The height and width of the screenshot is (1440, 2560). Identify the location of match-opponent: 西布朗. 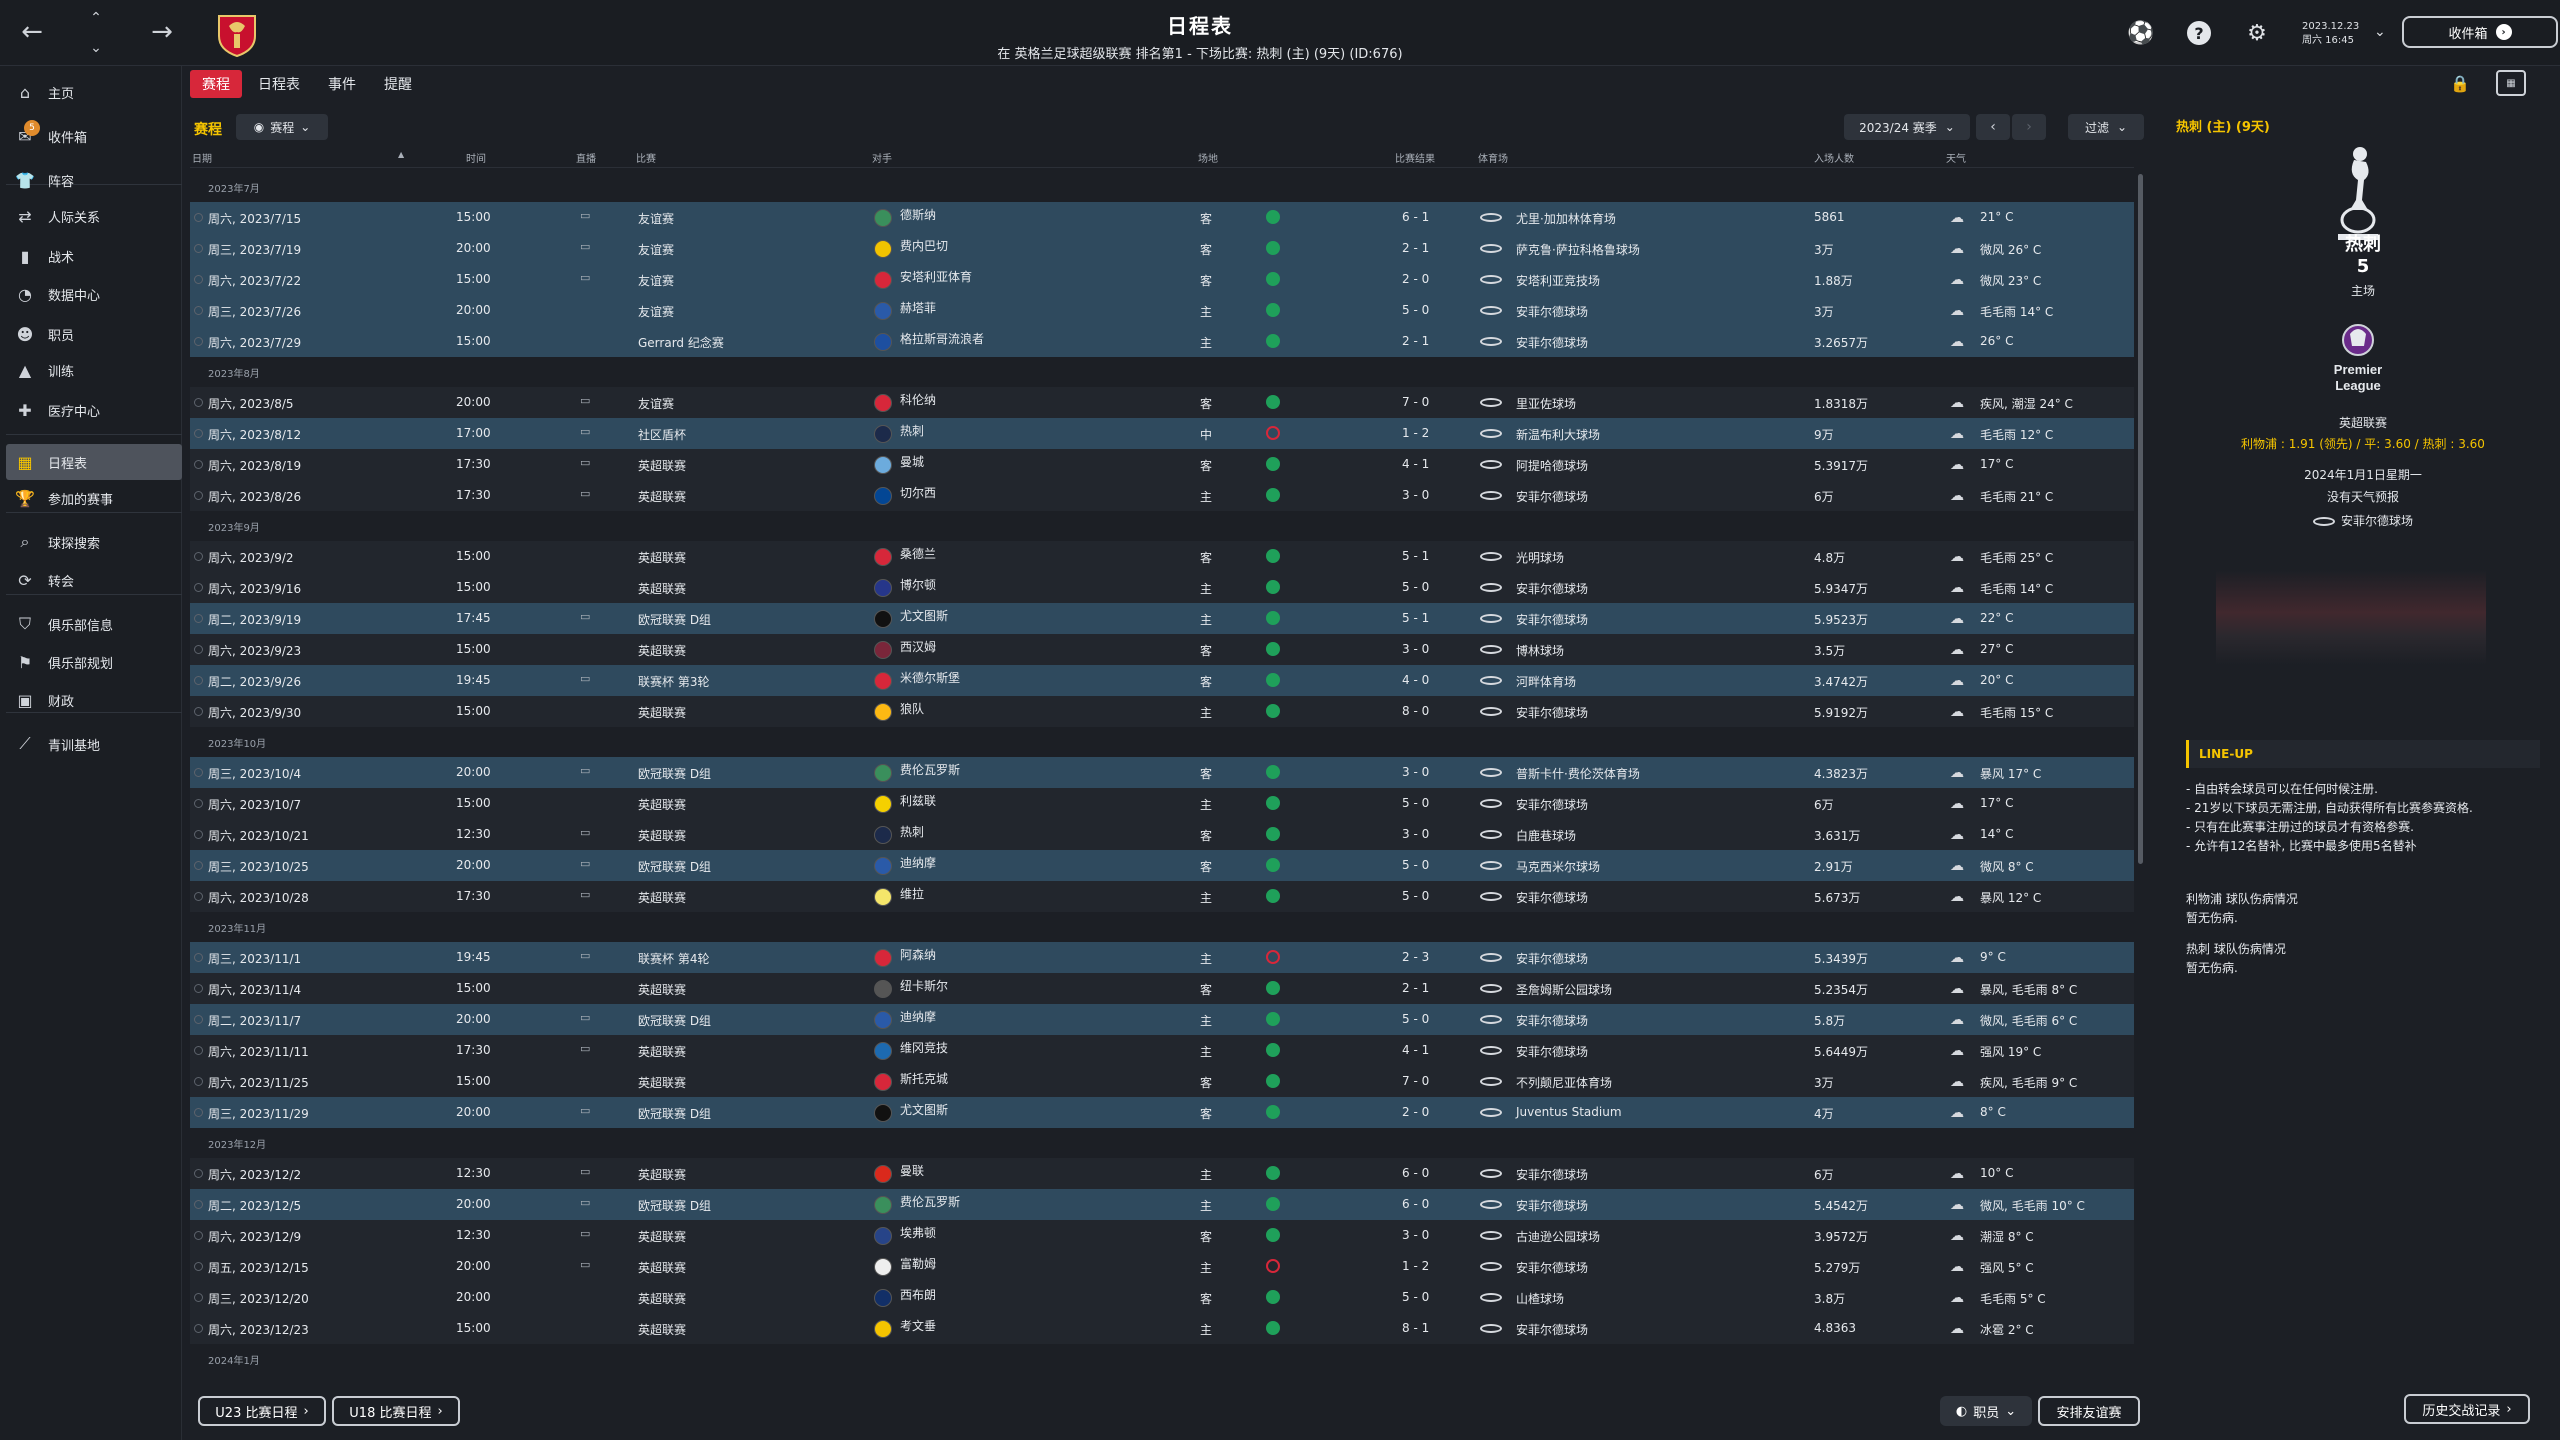
(918, 1294).